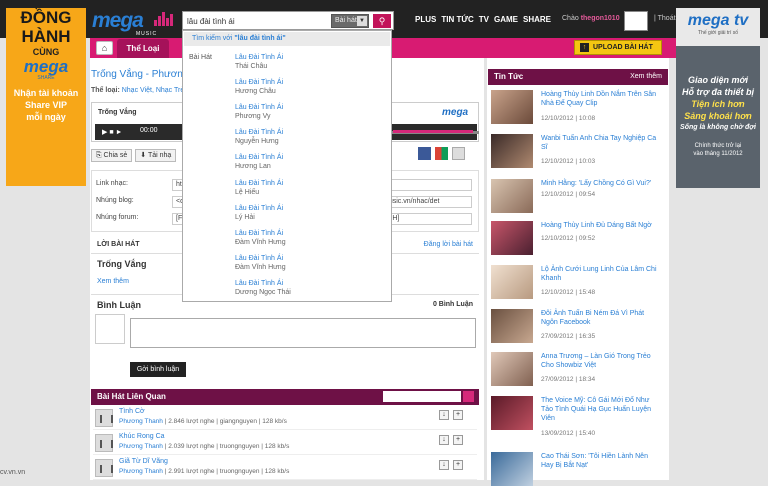 This screenshot has width=768, height=486. I want to click on share-button: ⎘ Chia sẻ, so click(112, 155).